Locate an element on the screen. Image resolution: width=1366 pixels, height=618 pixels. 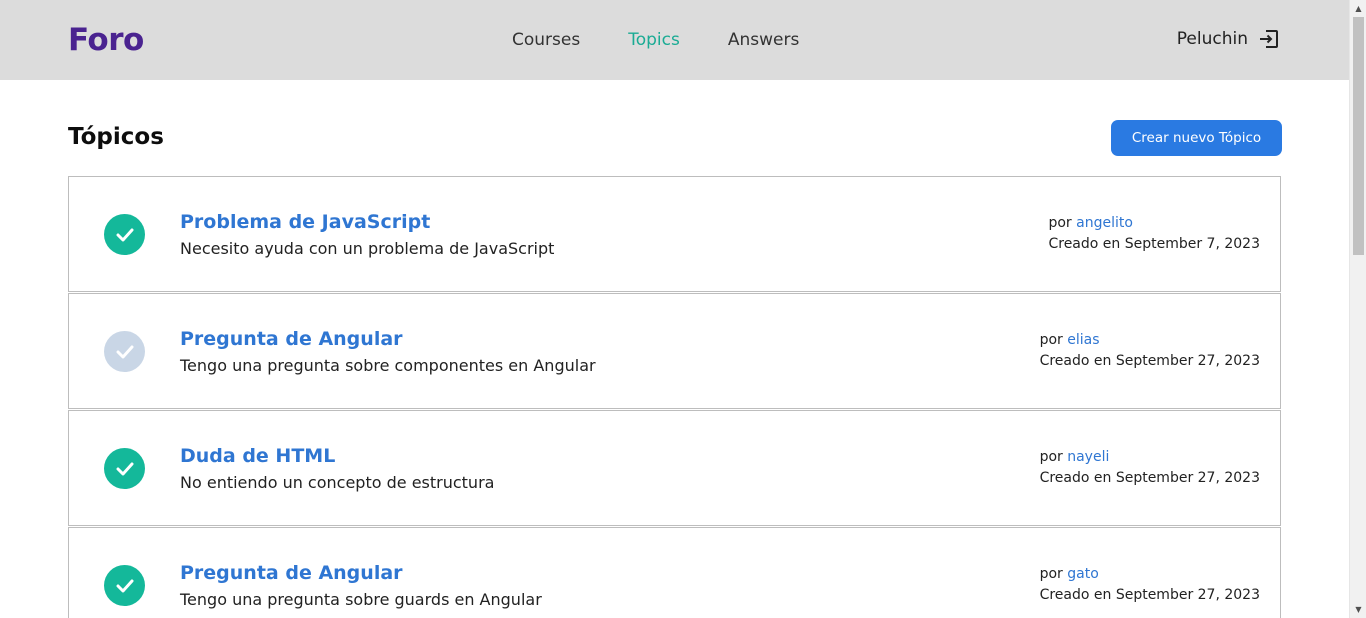
topic-description: No entiendo un concepto de estructura is located at coordinates (337, 482).